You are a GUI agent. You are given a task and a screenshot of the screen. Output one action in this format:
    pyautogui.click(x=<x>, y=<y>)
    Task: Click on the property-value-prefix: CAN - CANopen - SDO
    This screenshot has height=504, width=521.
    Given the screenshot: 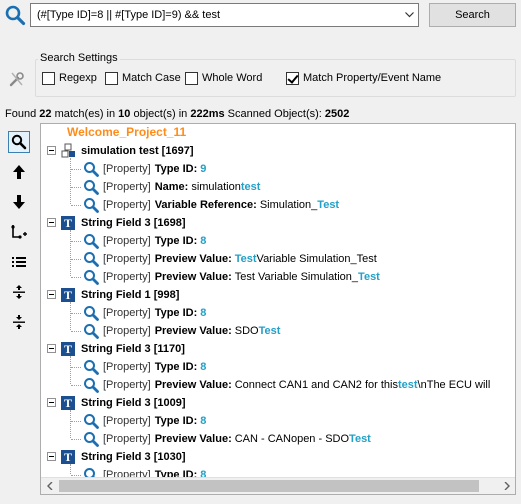 What is the action you would take?
    pyautogui.click(x=292, y=439)
    